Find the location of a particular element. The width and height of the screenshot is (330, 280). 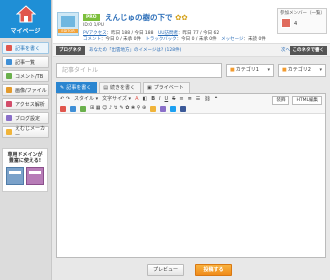

house-icon is located at coordinates (26, 14).